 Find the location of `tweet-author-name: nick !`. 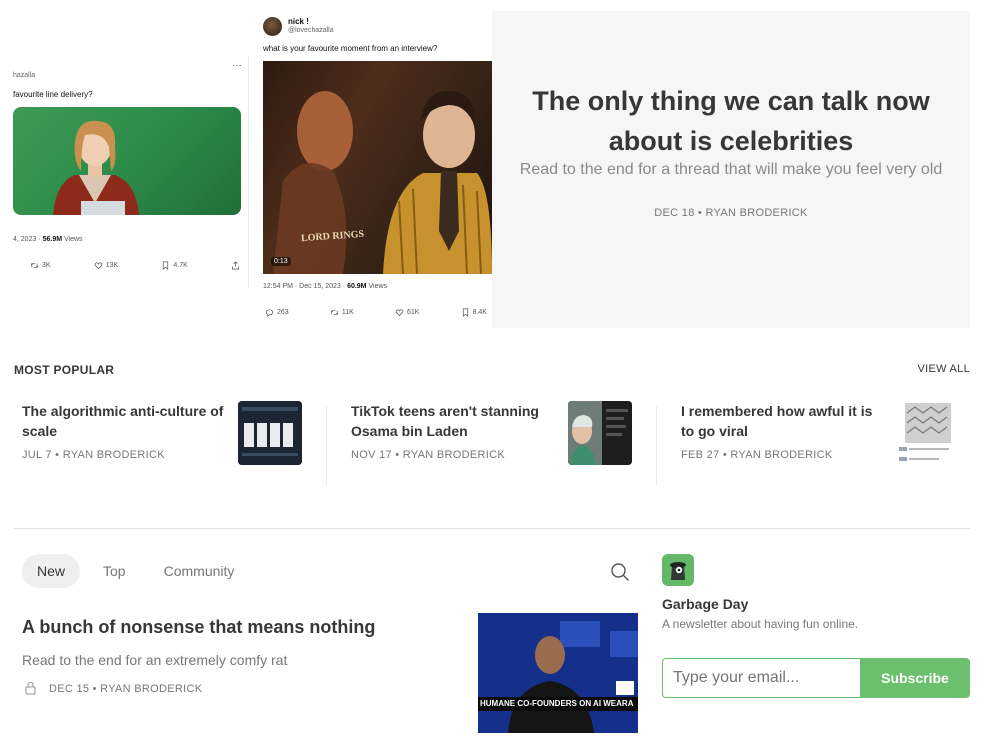

tweet-author-name: nick ! is located at coordinates (298, 21).